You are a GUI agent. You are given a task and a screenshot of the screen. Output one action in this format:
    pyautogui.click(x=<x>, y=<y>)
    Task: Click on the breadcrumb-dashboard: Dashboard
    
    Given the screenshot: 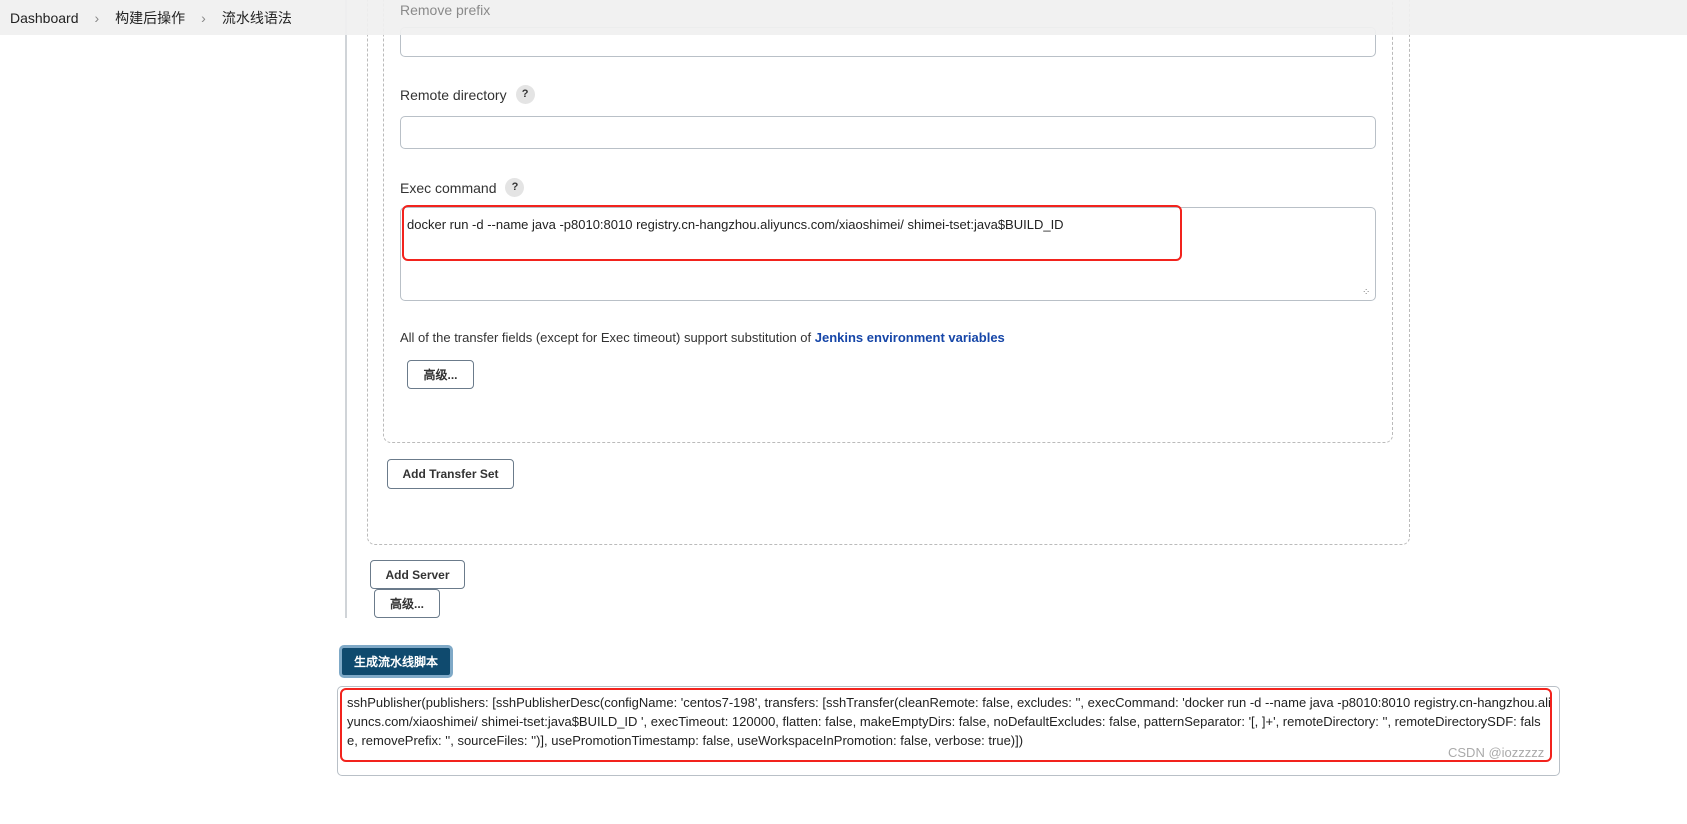 What is the action you would take?
    pyautogui.click(x=44, y=18)
    